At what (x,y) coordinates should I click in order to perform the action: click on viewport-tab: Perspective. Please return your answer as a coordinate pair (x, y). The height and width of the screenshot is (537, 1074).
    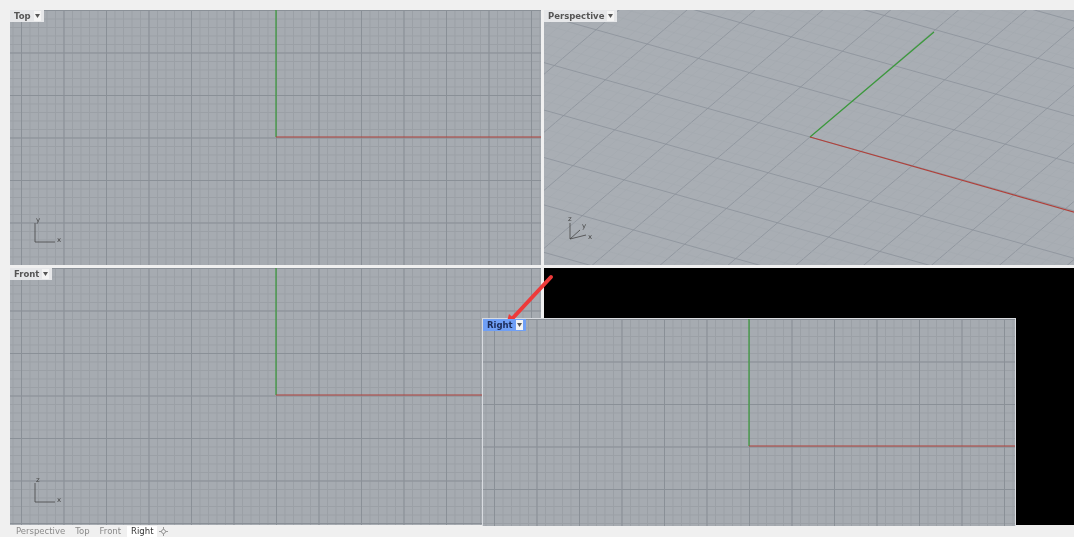
    Looking at the image, I should click on (41, 531).